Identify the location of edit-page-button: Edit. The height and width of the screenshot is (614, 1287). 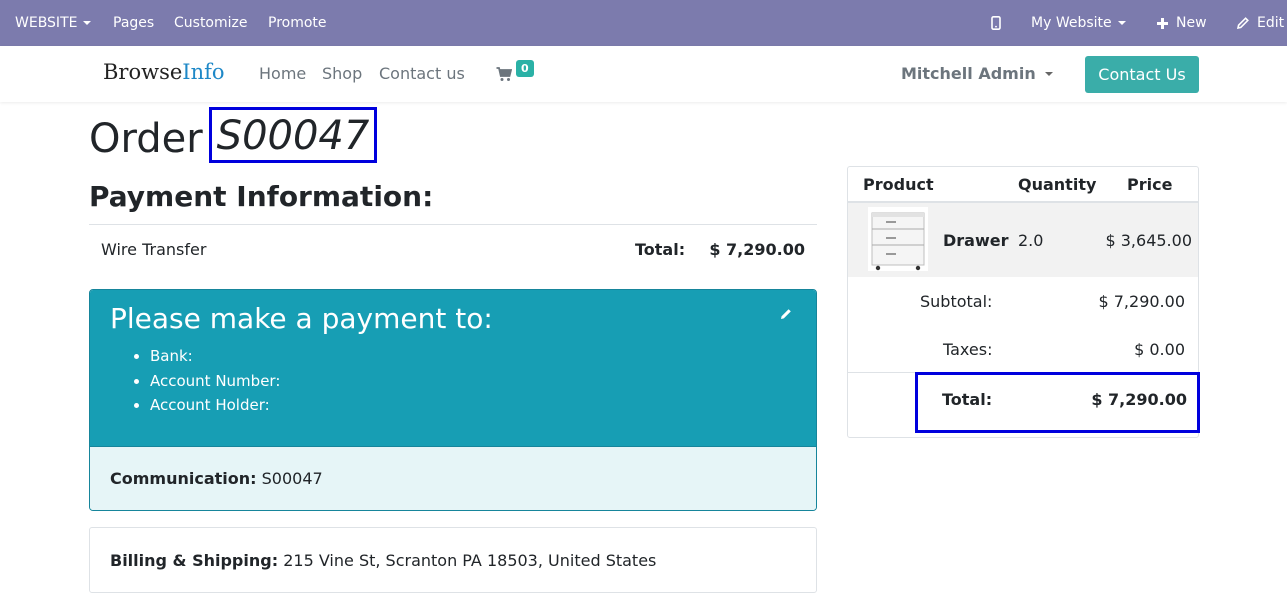
(1260, 23).